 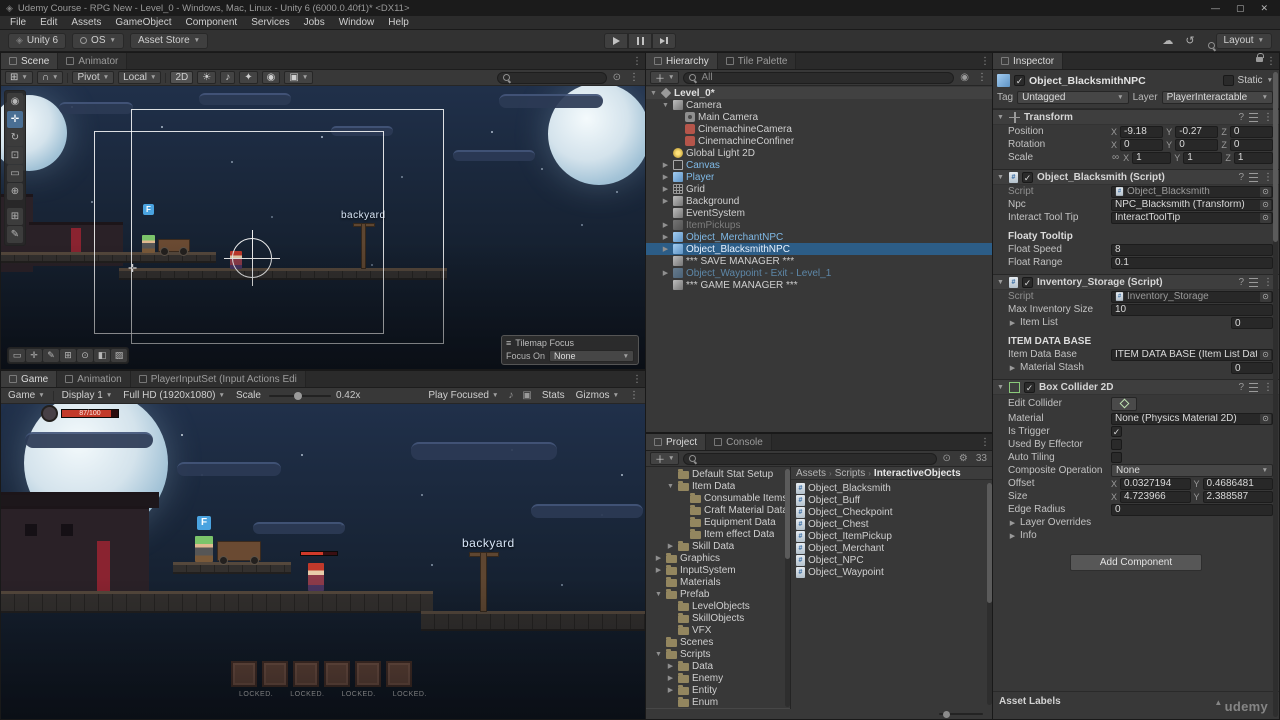 I want to click on custom-tool-icon: ✎, so click(x=15, y=234).